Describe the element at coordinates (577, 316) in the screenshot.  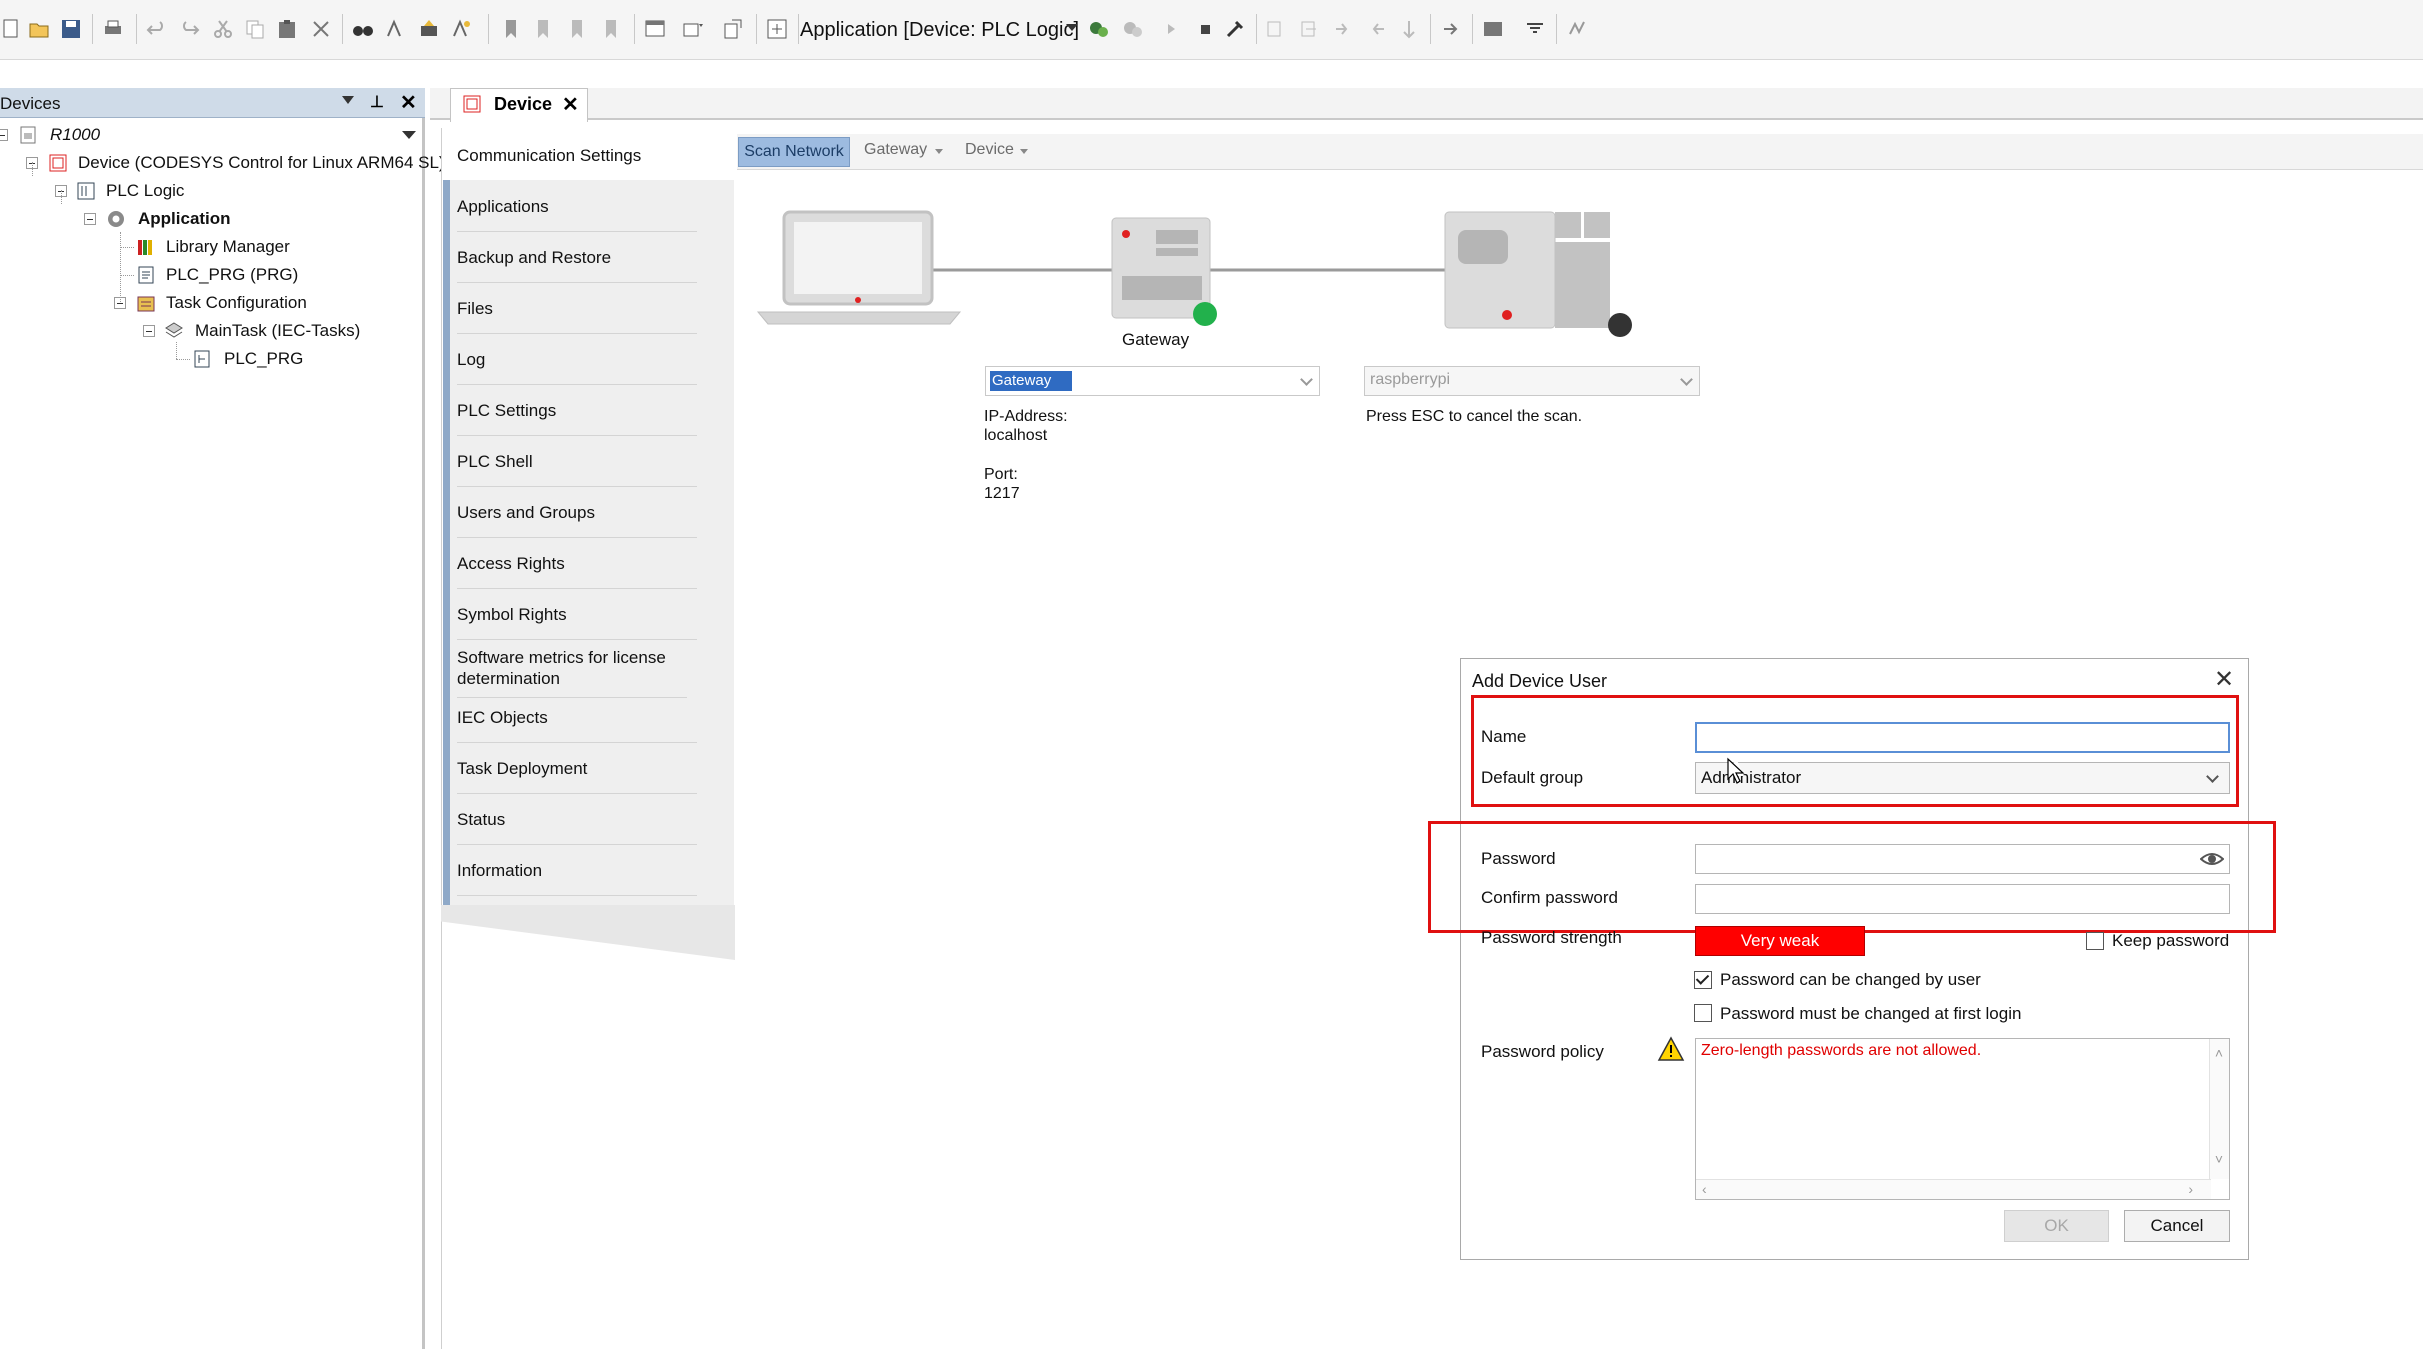
I see `nav-files: Files` at that location.